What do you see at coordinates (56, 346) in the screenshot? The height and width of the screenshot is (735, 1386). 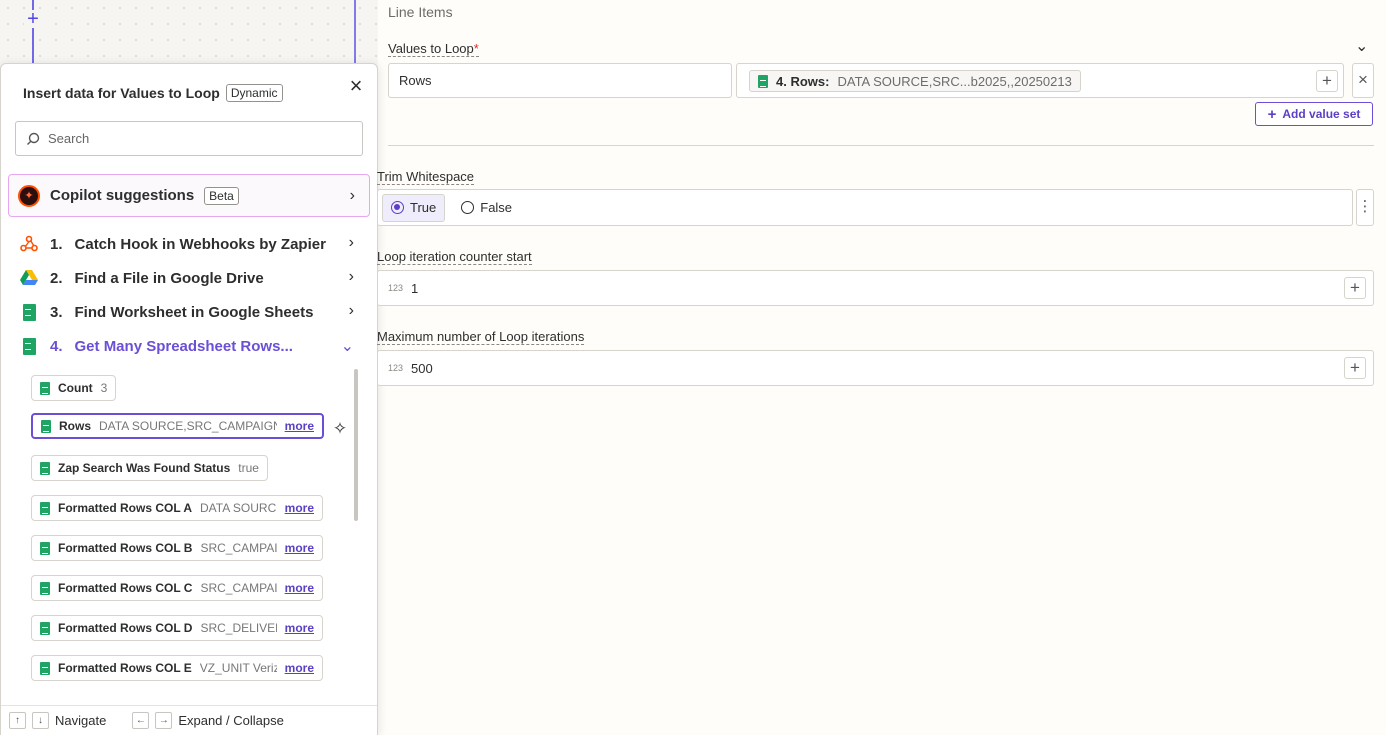 I see `step-number: 4.` at bounding box center [56, 346].